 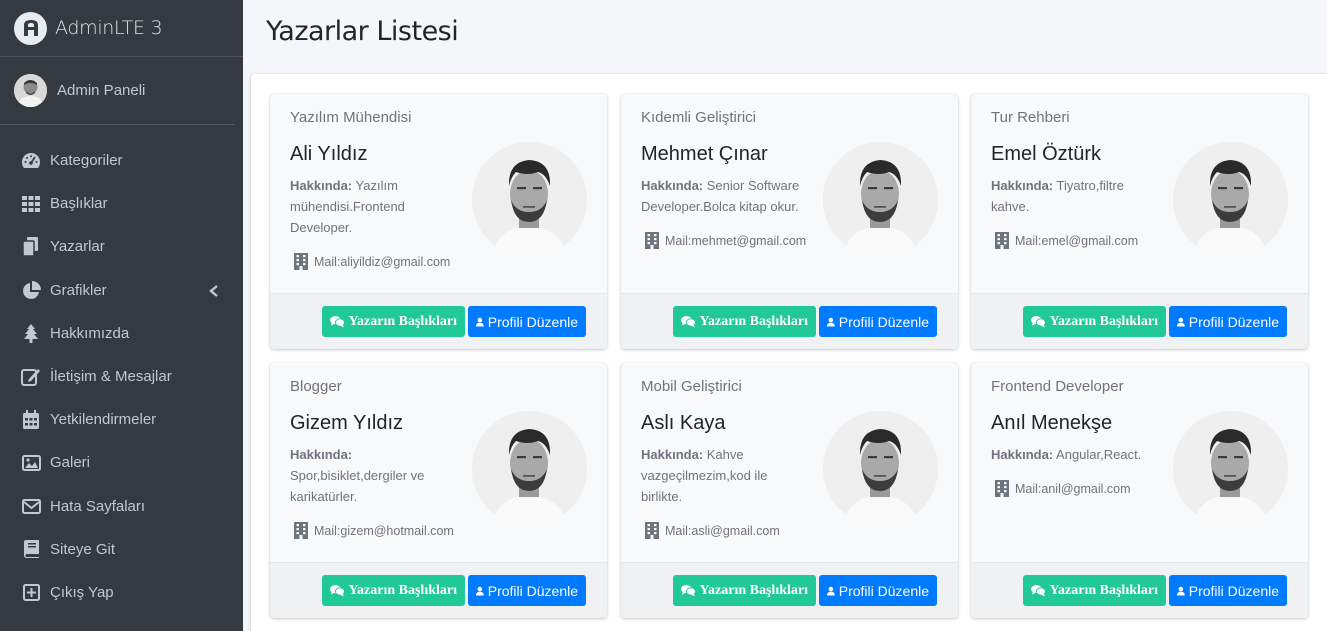 What do you see at coordinates (31, 506) in the screenshot?
I see `envelope-icon` at bounding box center [31, 506].